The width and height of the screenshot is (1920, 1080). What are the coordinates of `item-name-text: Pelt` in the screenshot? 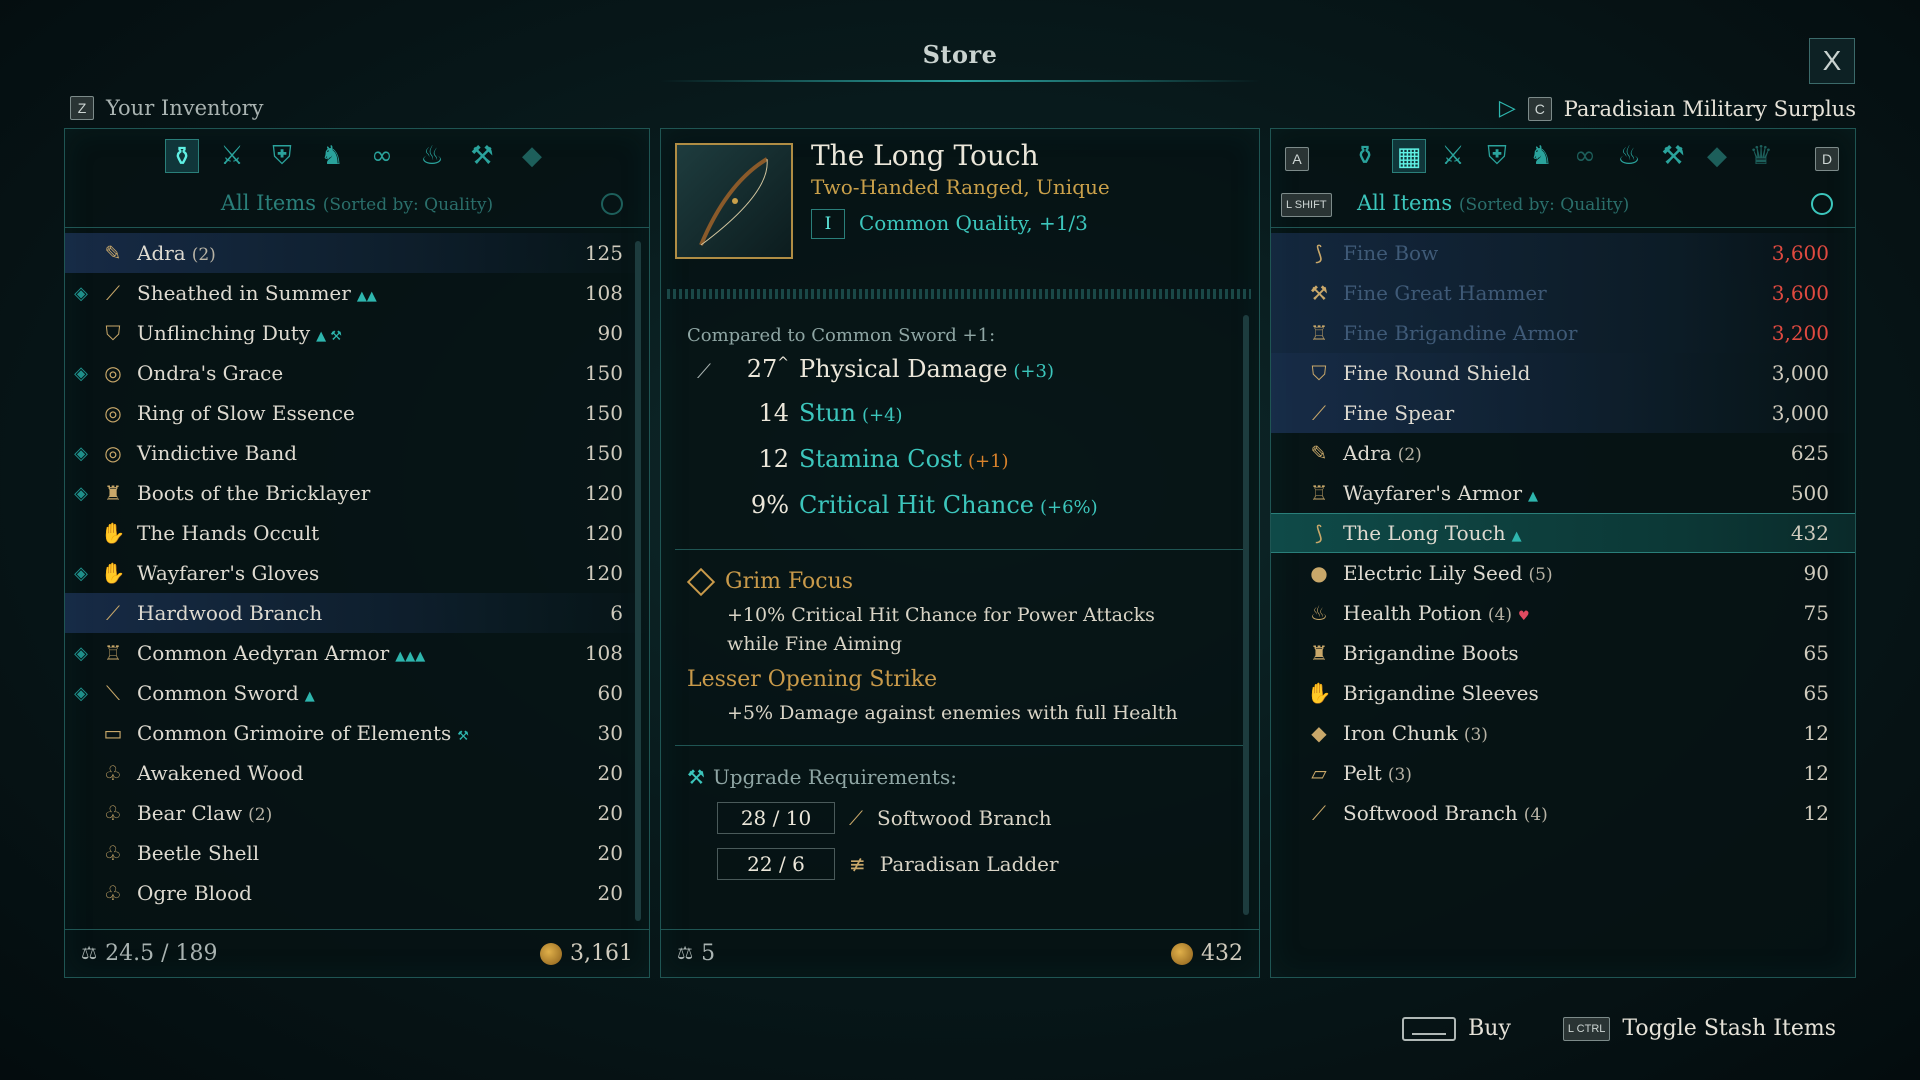 It's located at (1362, 773).